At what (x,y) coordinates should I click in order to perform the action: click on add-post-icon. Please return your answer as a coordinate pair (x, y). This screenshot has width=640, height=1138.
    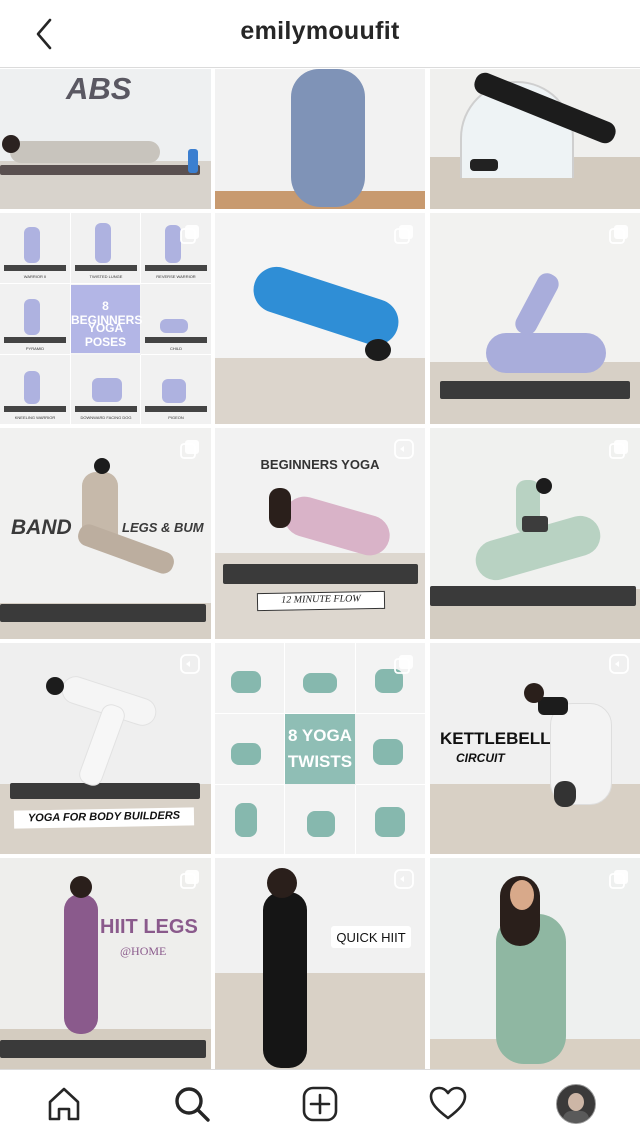
    Looking at the image, I should click on (320, 1104).